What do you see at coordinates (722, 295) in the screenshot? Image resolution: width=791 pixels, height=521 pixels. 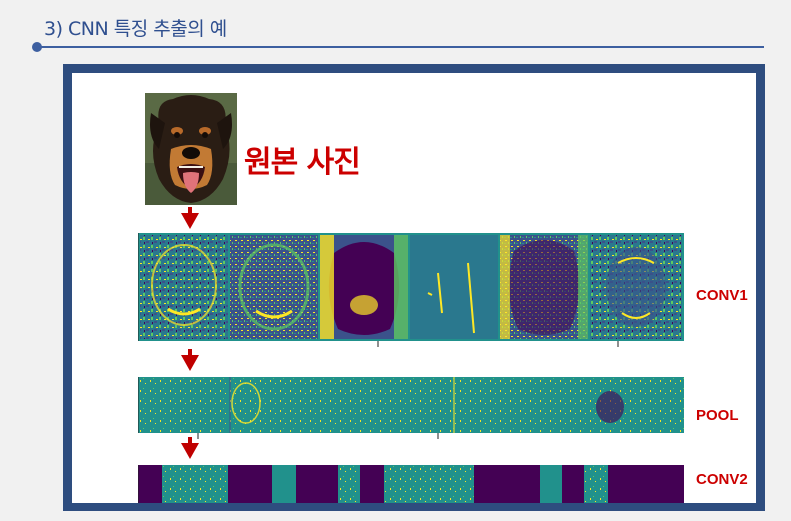 I see `layer-label-conv1: CONV1` at bounding box center [722, 295].